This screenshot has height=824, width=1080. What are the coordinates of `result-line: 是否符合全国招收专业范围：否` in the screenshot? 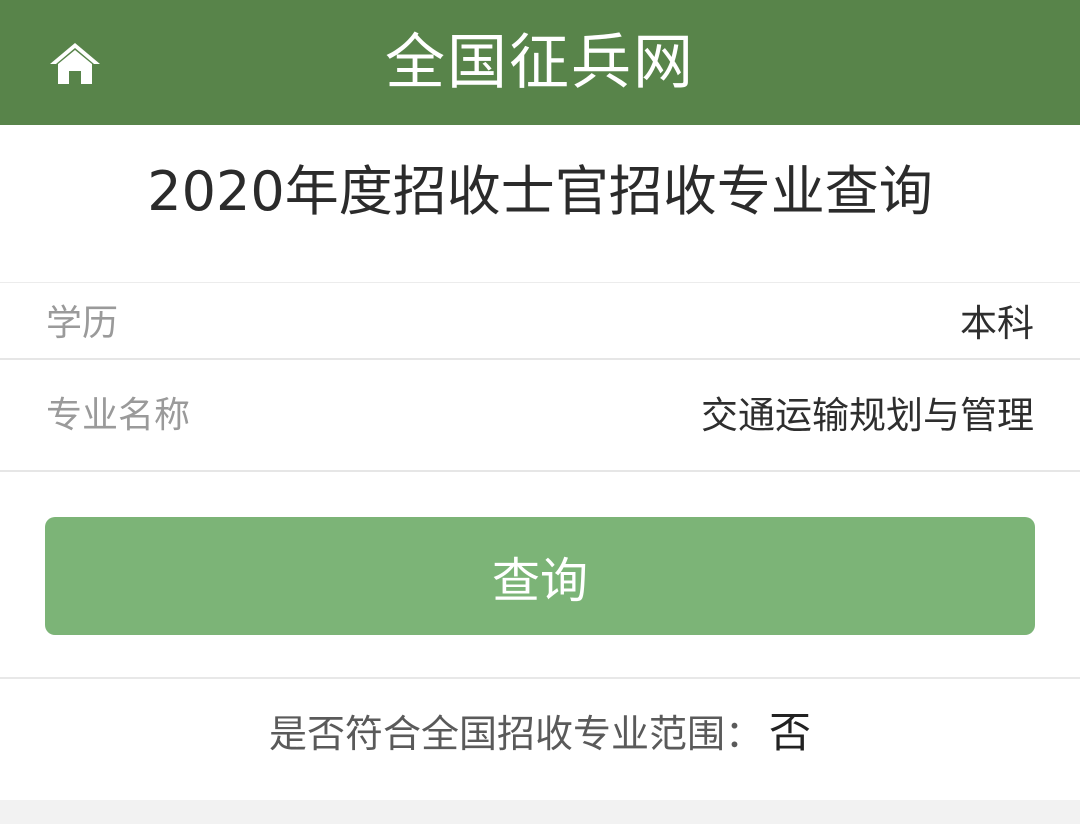 It's located at (540, 733).